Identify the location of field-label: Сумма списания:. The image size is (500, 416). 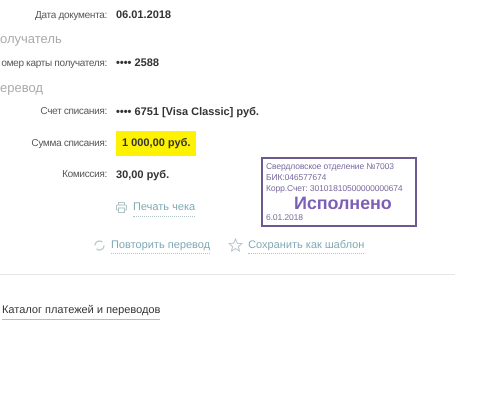
(68, 143).